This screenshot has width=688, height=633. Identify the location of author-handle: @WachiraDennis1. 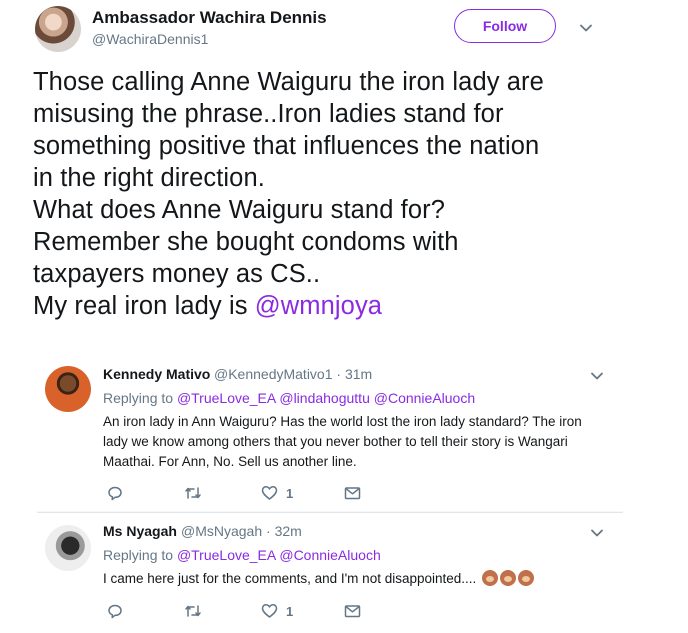
(150, 39).